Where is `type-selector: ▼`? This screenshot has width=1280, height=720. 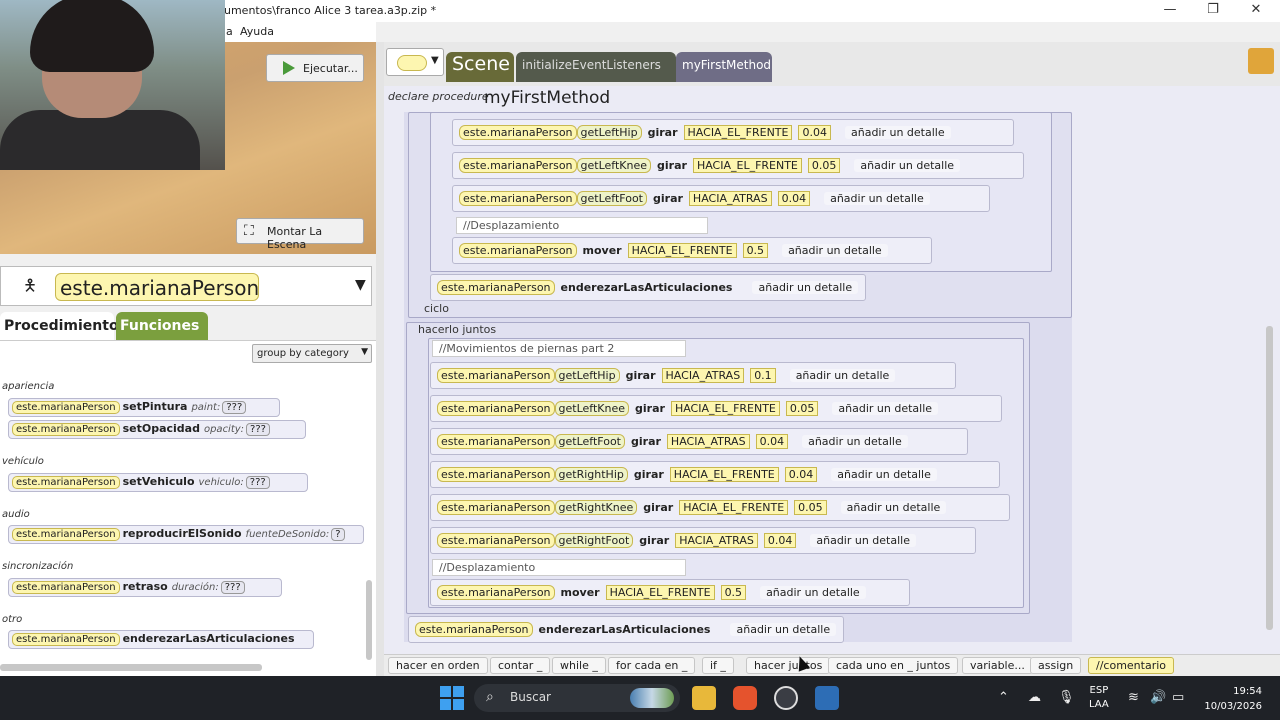
type-selector: ▼ is located at coordinates (415, 62).